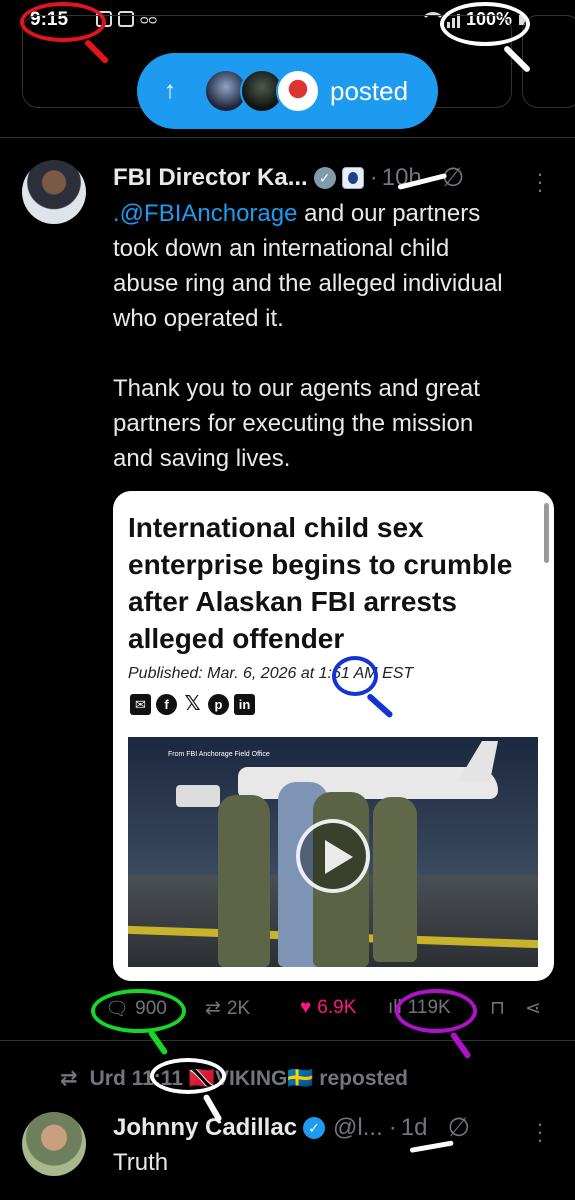  I want to click on tweet-header: Johnny Cadillac ✓ @l... · 1d ∅, so click(291, 1127).